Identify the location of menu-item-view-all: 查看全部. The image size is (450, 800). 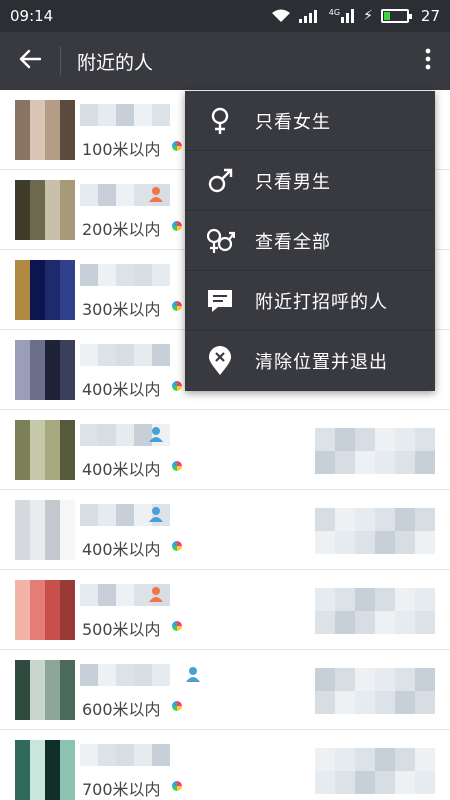
(310, 241).